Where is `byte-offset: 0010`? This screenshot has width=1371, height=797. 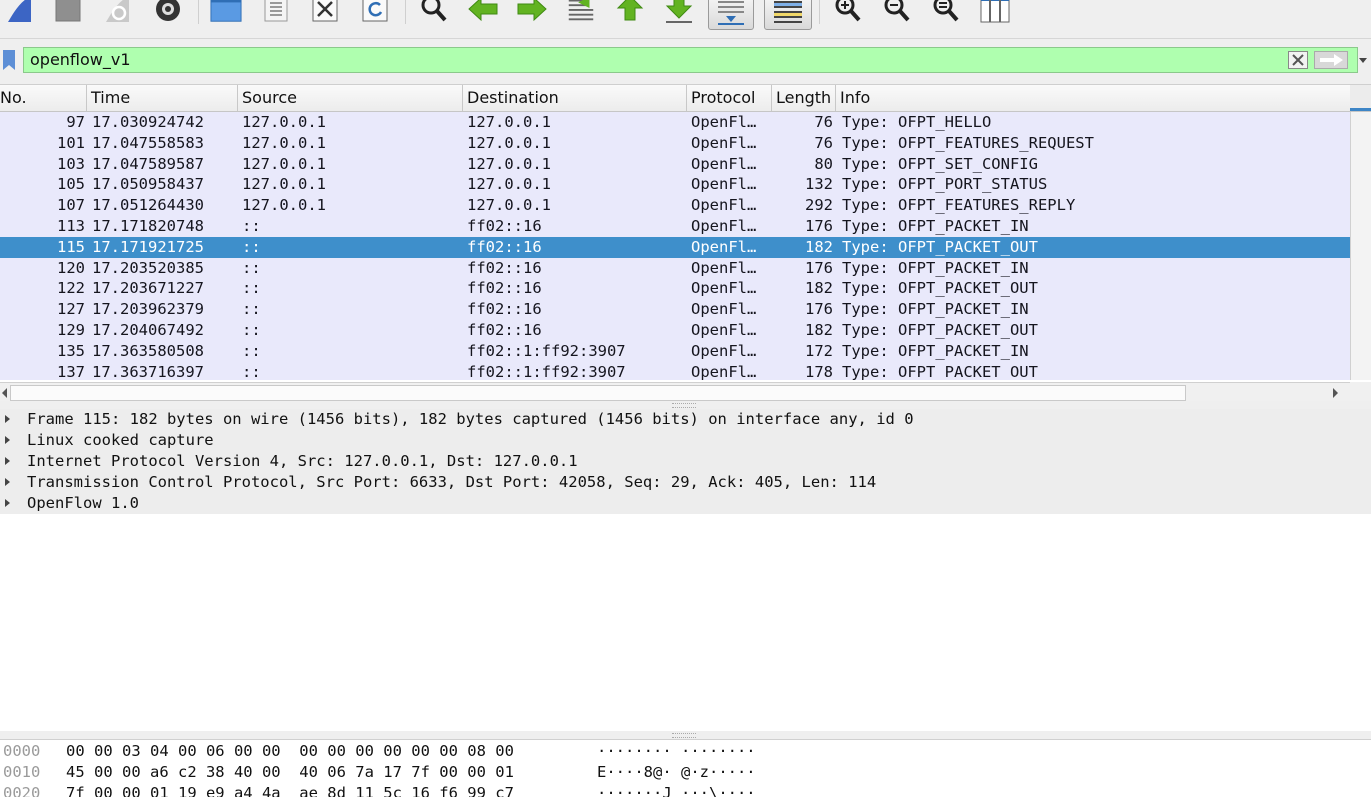 byte-offset: 0010 is located at coordinates (21, 772).